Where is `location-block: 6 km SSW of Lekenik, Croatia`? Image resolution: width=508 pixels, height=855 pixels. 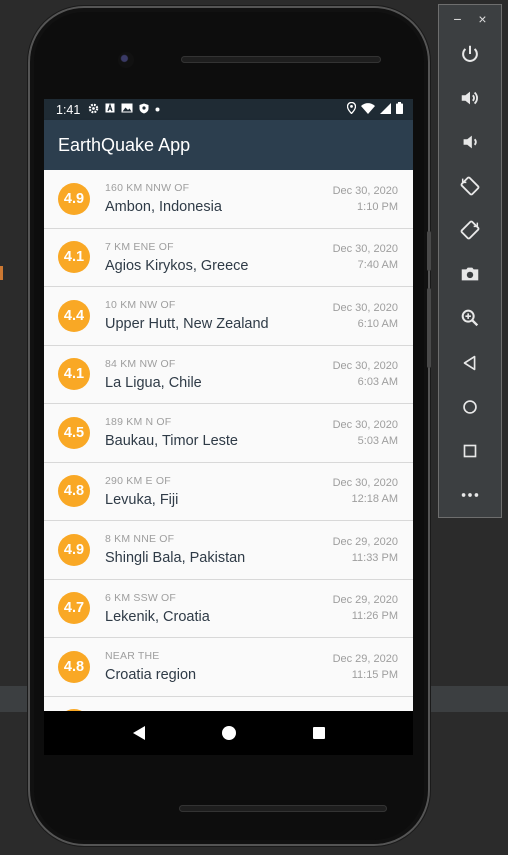 location-block: 6 km SSW of Lekenik, Croatia is located at coordinates (219, 608).